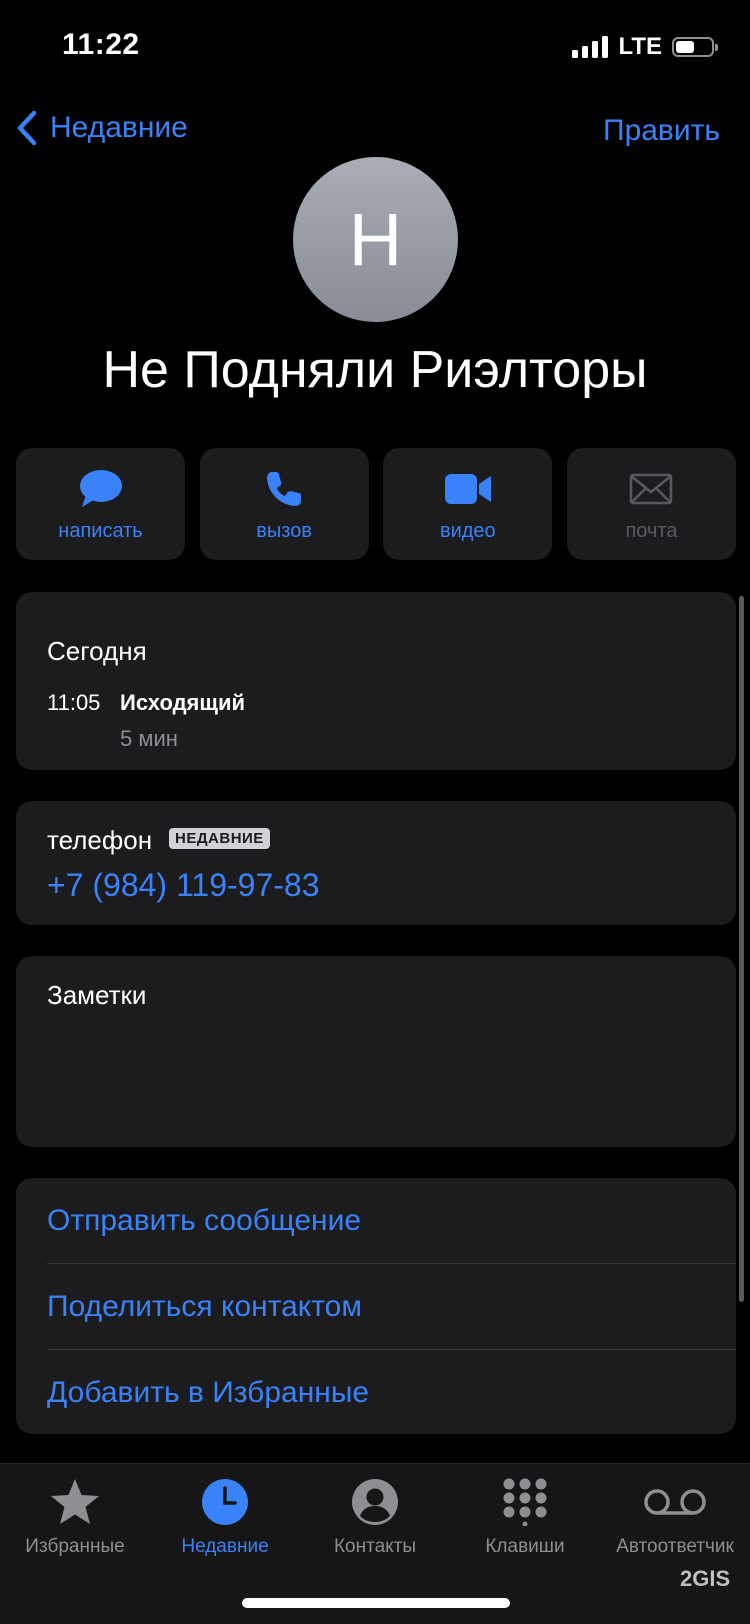 The image size is (750, 1624). Describe the element at coordinates (375, 1546) in the screenshot. I see `tab-label: Контакты` at that location.